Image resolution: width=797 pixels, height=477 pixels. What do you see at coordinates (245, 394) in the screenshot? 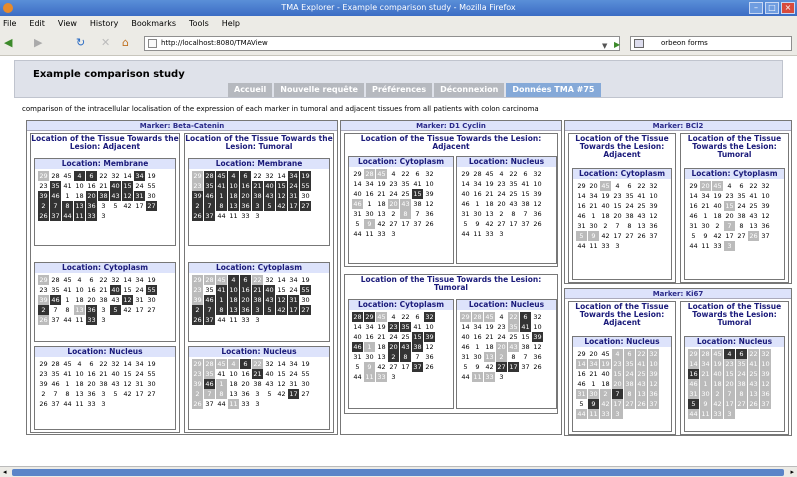
I see `patient-cell: 36` at bounding box center [245, 394].